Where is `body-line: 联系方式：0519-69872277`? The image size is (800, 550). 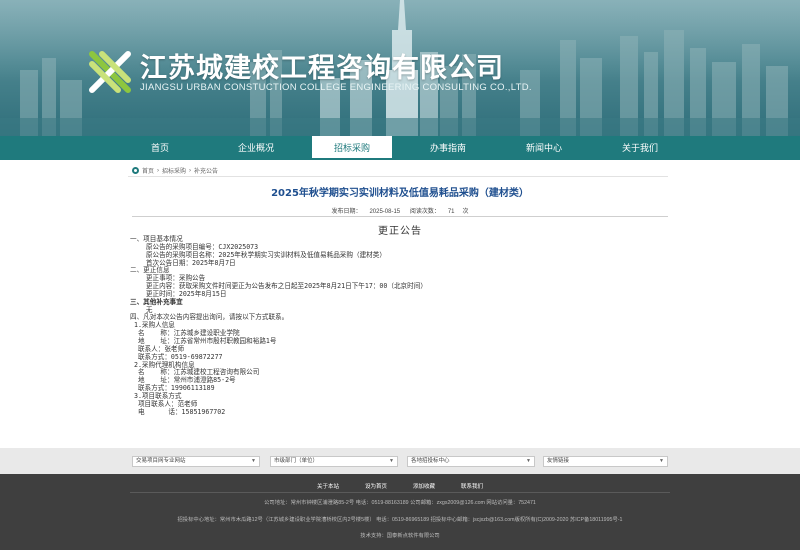 body-line: 联系方式：0519-69872277 is located at coordinates (176, 356).